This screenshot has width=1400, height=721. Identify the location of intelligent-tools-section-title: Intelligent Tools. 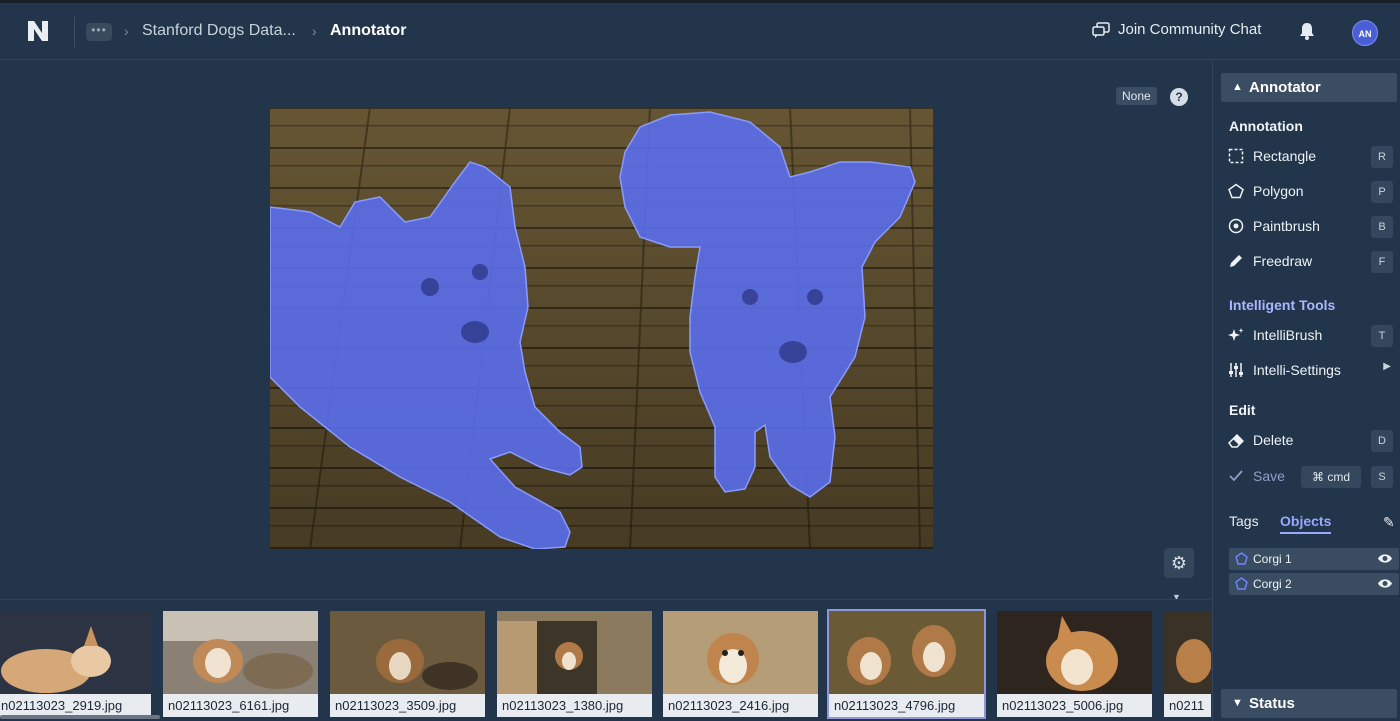
(1282, 305).